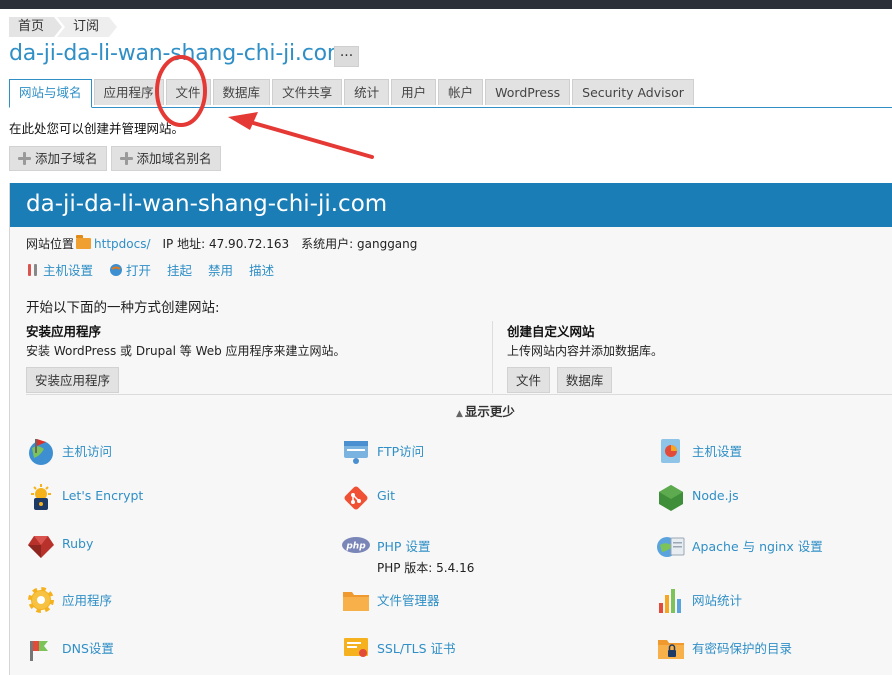 The width and height of the screenshot is (892, 675). Describe the element at coordinates (70, 648) in the screenshot. I see `feature-dns-settings: DNS设置` at that location.